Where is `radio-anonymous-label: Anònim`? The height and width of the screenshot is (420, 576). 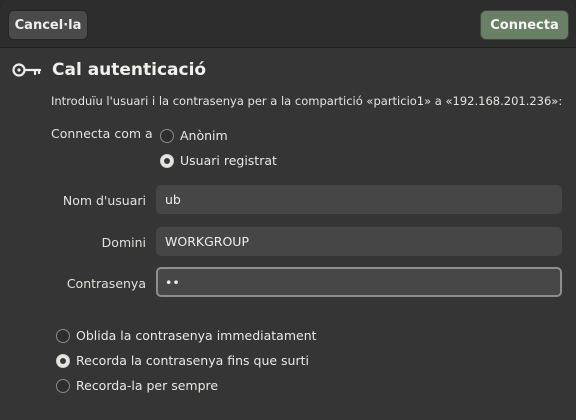 radio-anonymous-label: Anònim is located at coordinates (204, 135).